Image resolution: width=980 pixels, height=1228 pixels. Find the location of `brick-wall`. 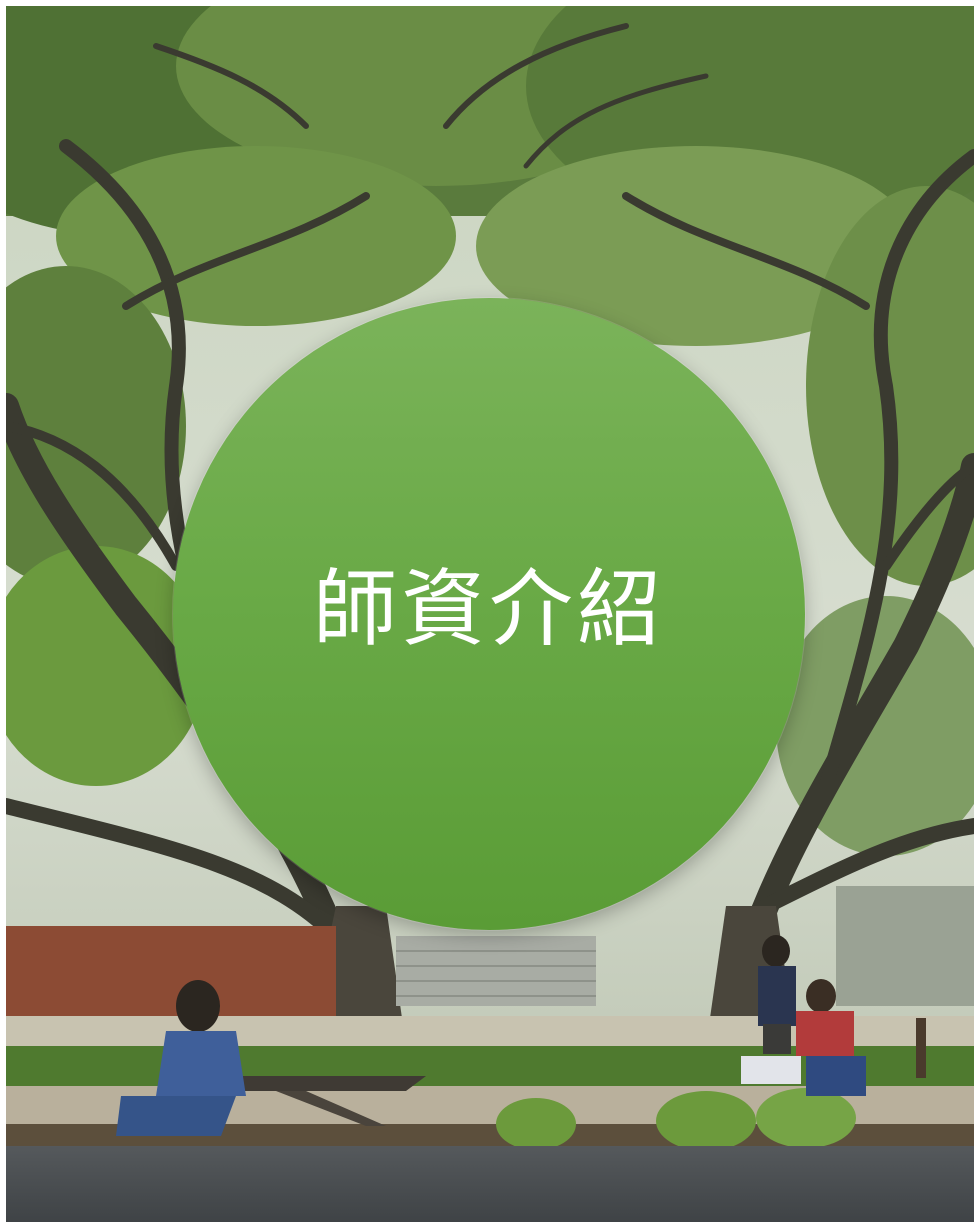

brick-wall is located at coordinates (171, 976).